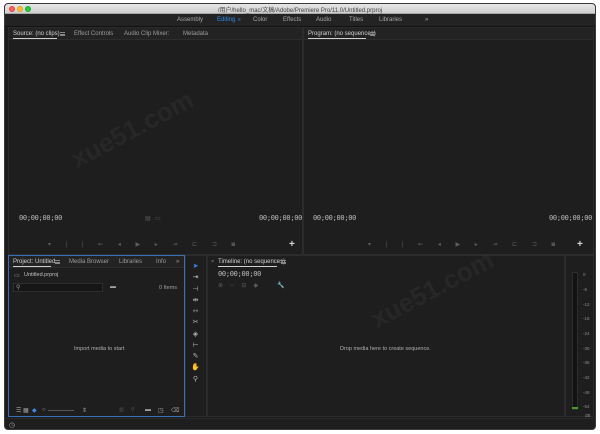 Image resolution: width=600 pixels, height=434 pixels. What do you see at coordinates (40, 218) in the screenshot?
I see `source-playhead-timecode: 00;00;00;00` at bounding box center [40, 218].